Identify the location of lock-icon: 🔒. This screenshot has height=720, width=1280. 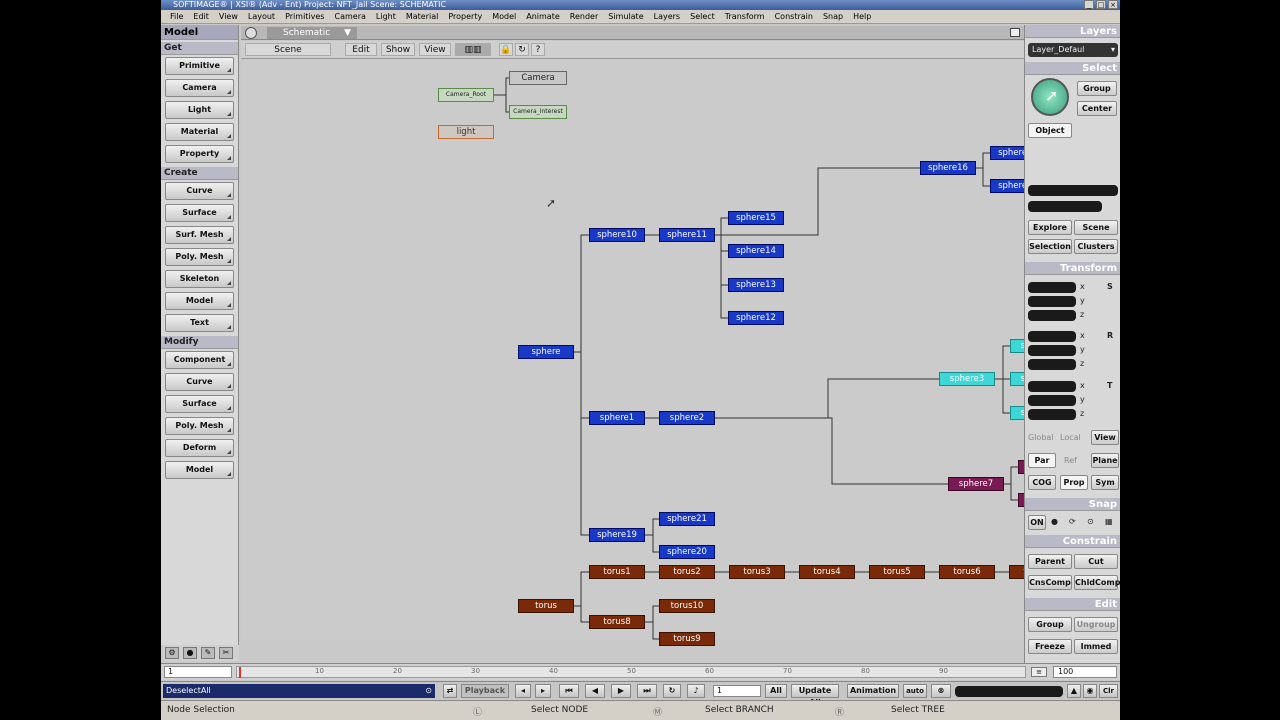
(506, 49).